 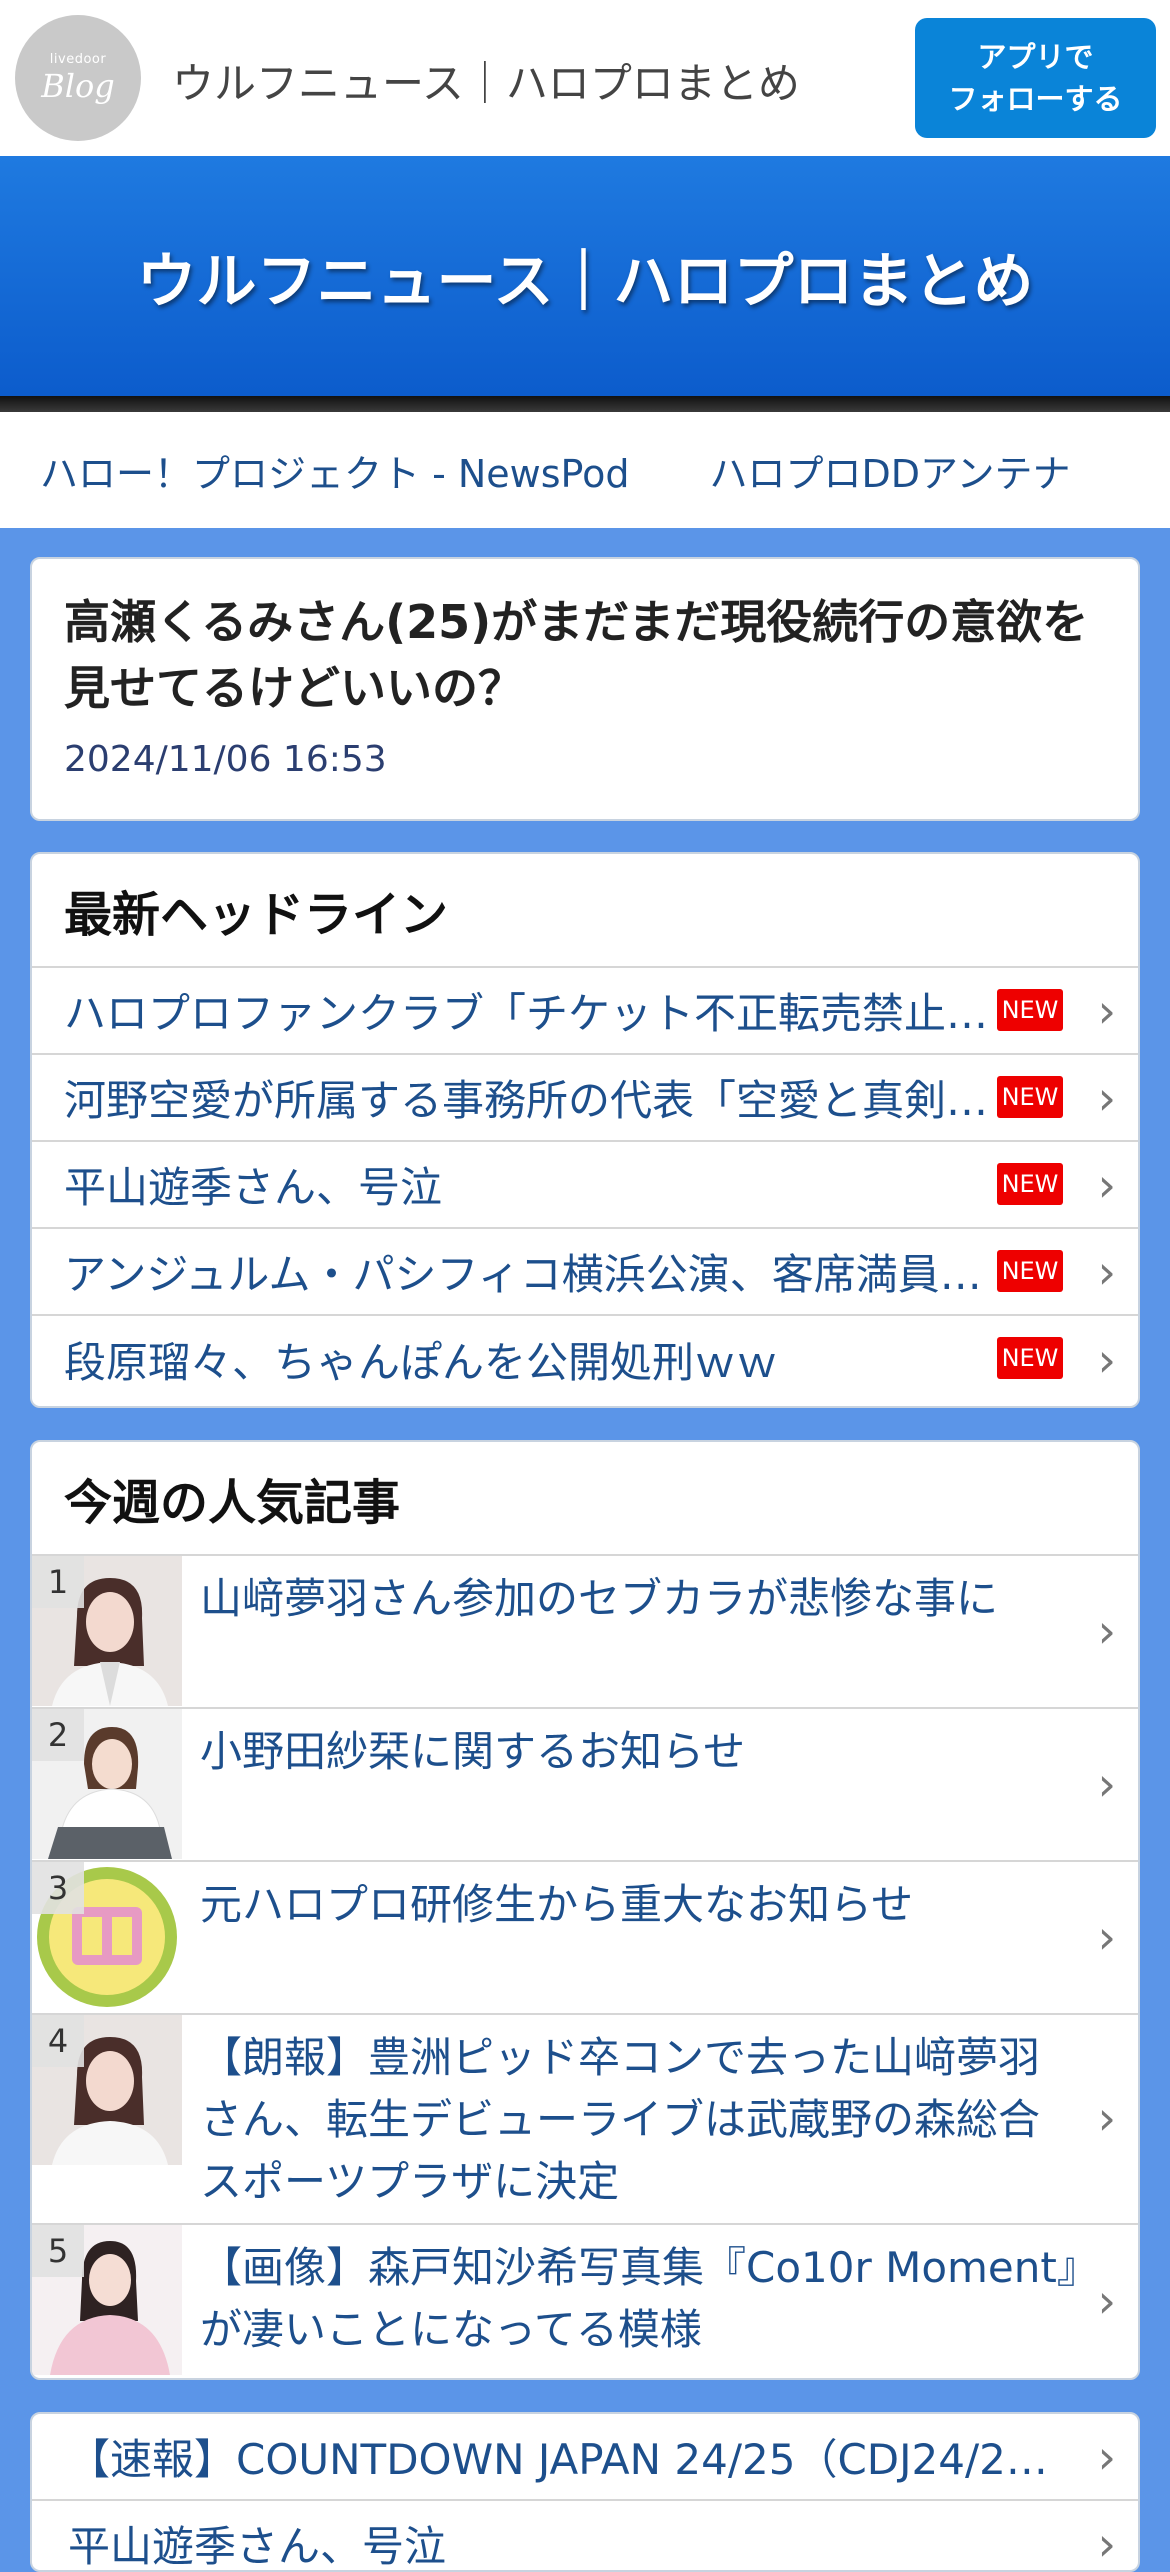 What do you see at coordinates (78, 59) in the screenshot?
I see `logo-small-text: livedoor` at bounding box center [78, 59].